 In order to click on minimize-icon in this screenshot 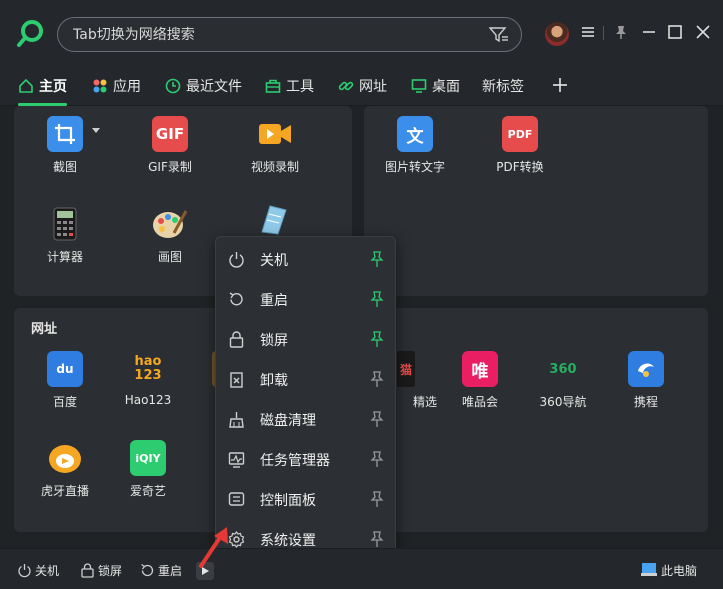, I will do `click(649, 32)`.